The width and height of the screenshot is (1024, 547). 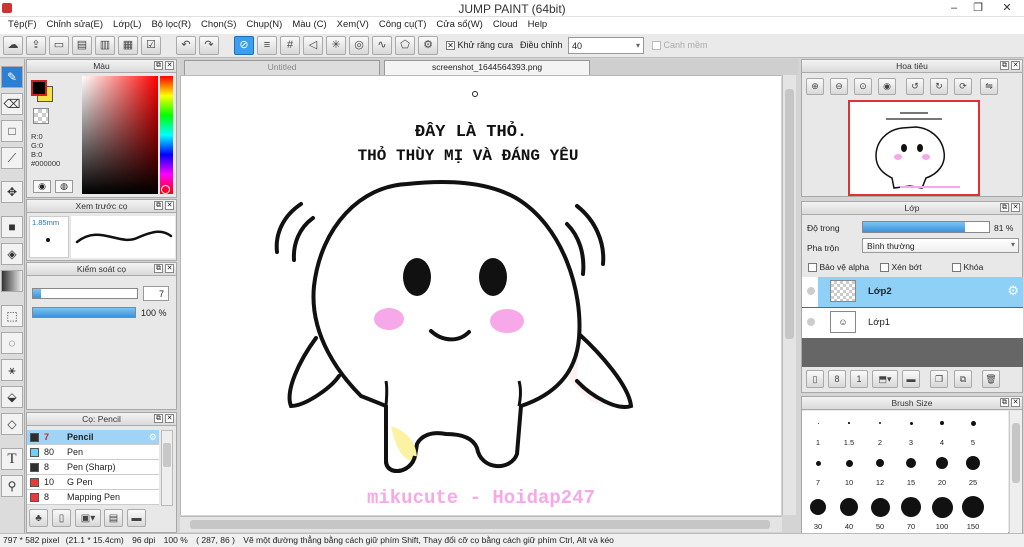 I want to click on menu-view: Xem(V), so click(x=353, y=25).